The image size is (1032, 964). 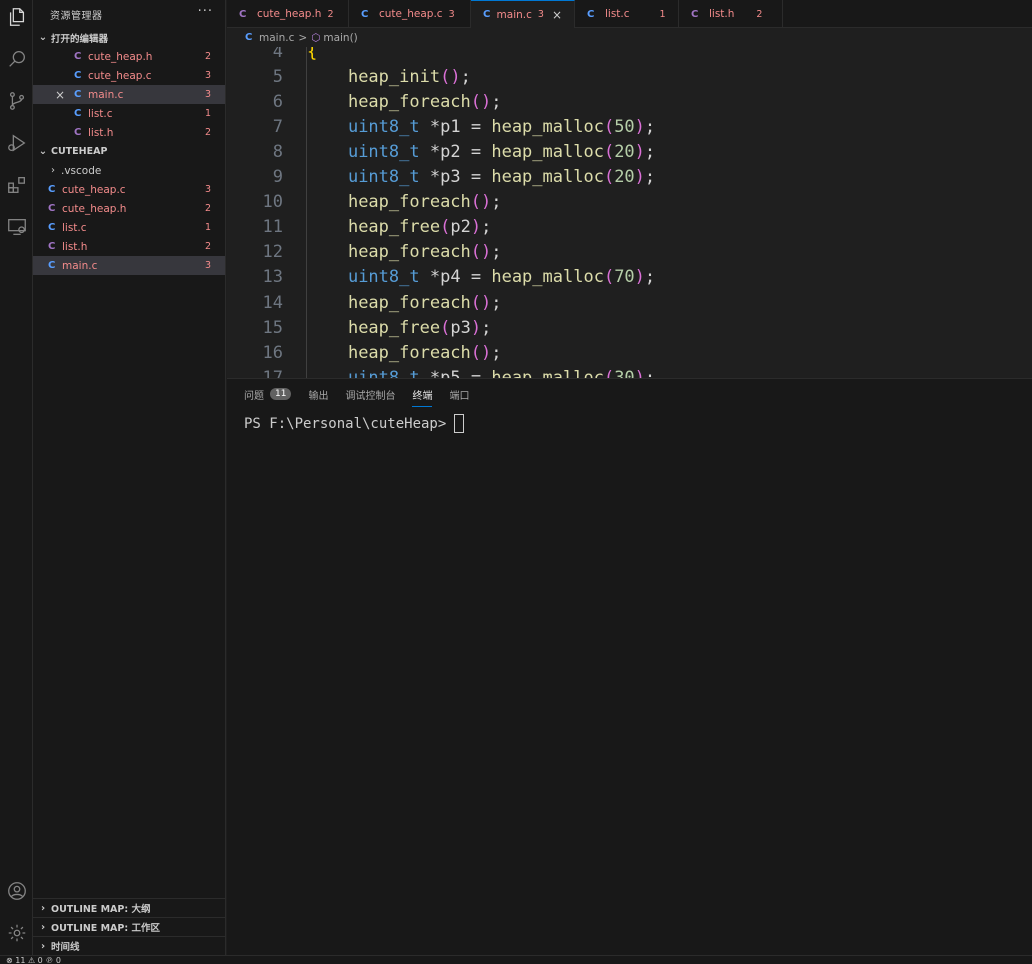 I want to click on tab-problems: 问题 11, so click(x=268, y=394).